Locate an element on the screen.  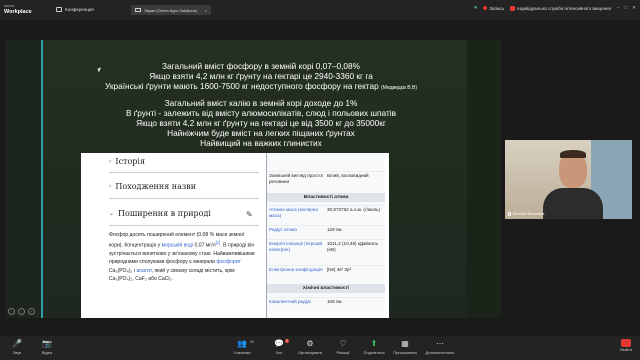
link-sea-water: морській воді is located at coordinates (177, 246).